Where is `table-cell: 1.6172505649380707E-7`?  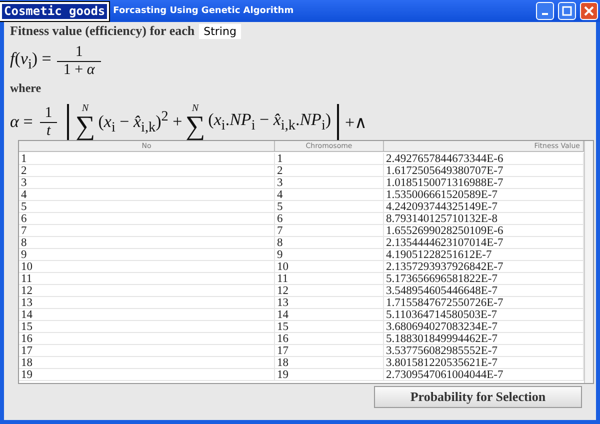 table-cell: 1.6172505649380707E-7 is located at coordinates (484, 171).